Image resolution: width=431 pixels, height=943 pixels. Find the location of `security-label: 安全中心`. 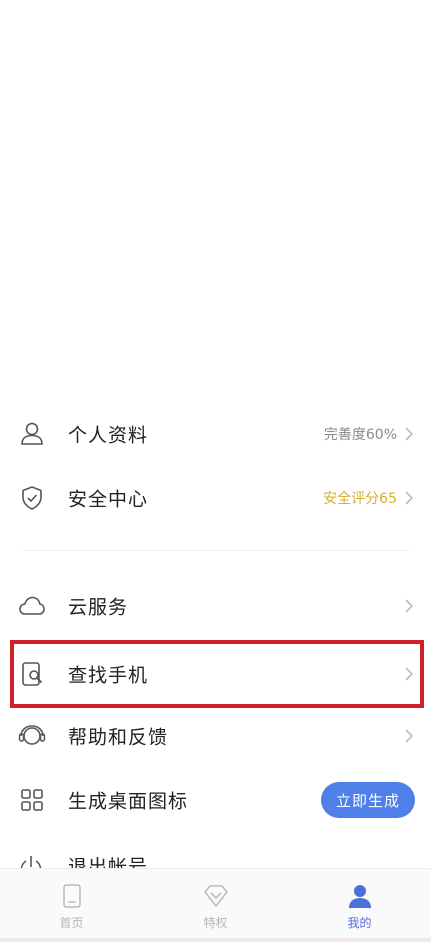

security-label: 安全中心 is located at coordinates (108, 499).